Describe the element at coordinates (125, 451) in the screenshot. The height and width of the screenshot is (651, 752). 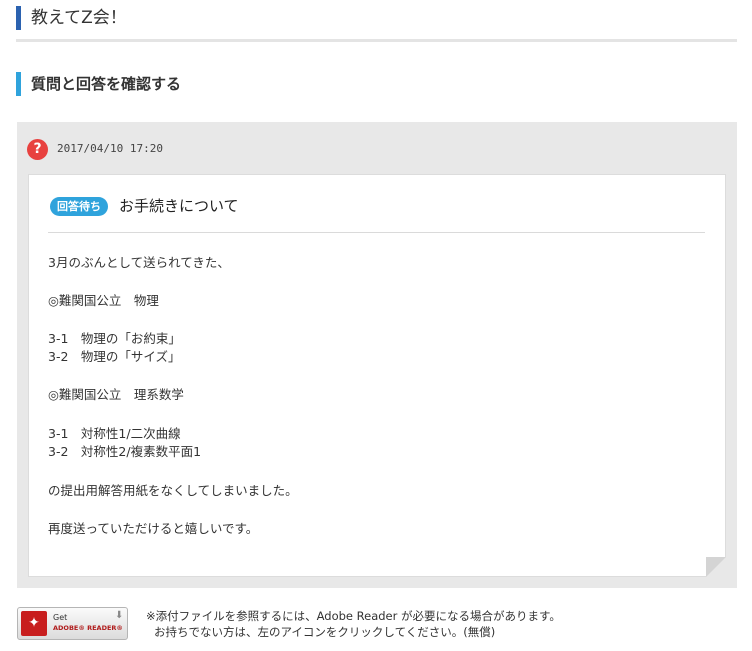
I see `question-body-line: 3-2 対称性2/複素数平面1` at that location.